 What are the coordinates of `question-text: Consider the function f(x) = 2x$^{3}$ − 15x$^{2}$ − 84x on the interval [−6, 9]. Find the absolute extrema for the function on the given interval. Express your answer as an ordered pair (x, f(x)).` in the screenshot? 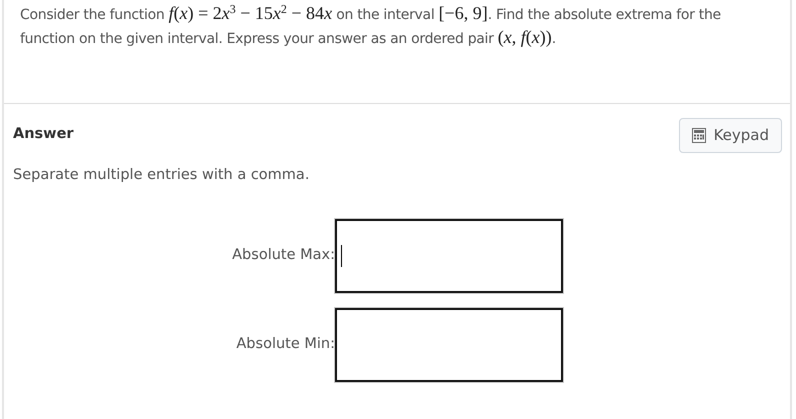 It's located at (371, 25).